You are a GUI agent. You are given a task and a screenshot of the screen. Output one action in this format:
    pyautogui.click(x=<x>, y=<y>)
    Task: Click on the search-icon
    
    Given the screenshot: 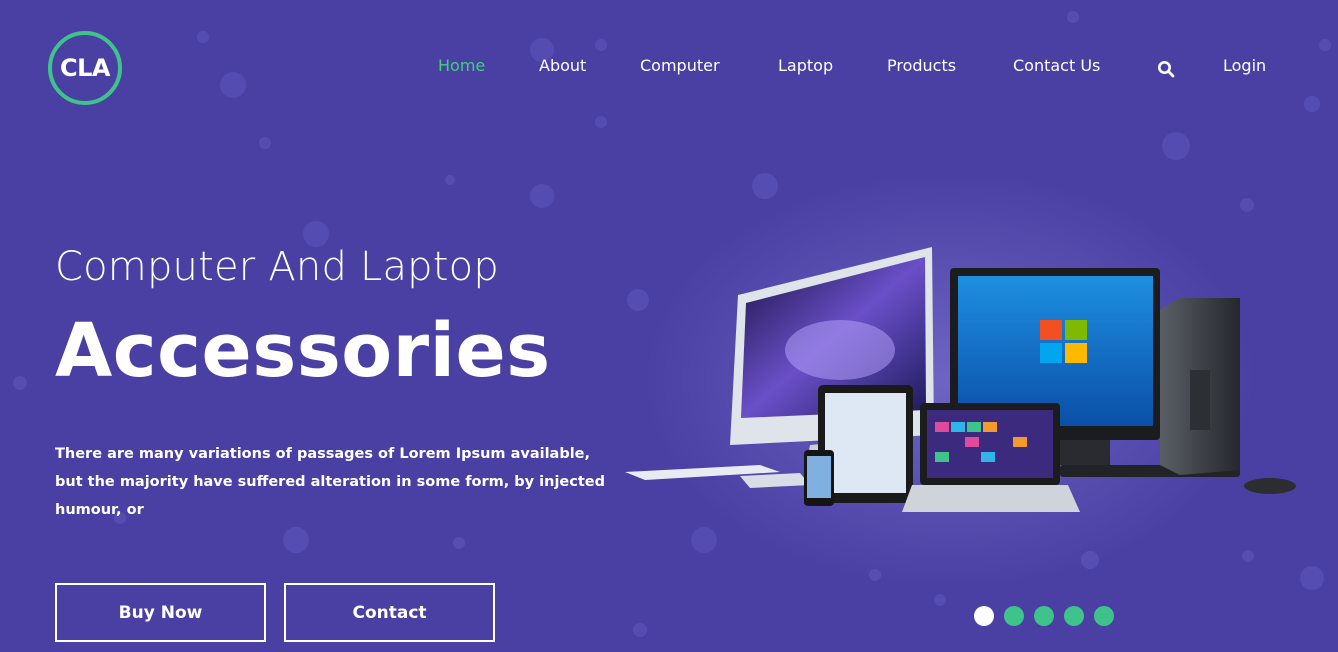 What is the action you would take?
    pyautogui.click(x=1166, y=69)
    